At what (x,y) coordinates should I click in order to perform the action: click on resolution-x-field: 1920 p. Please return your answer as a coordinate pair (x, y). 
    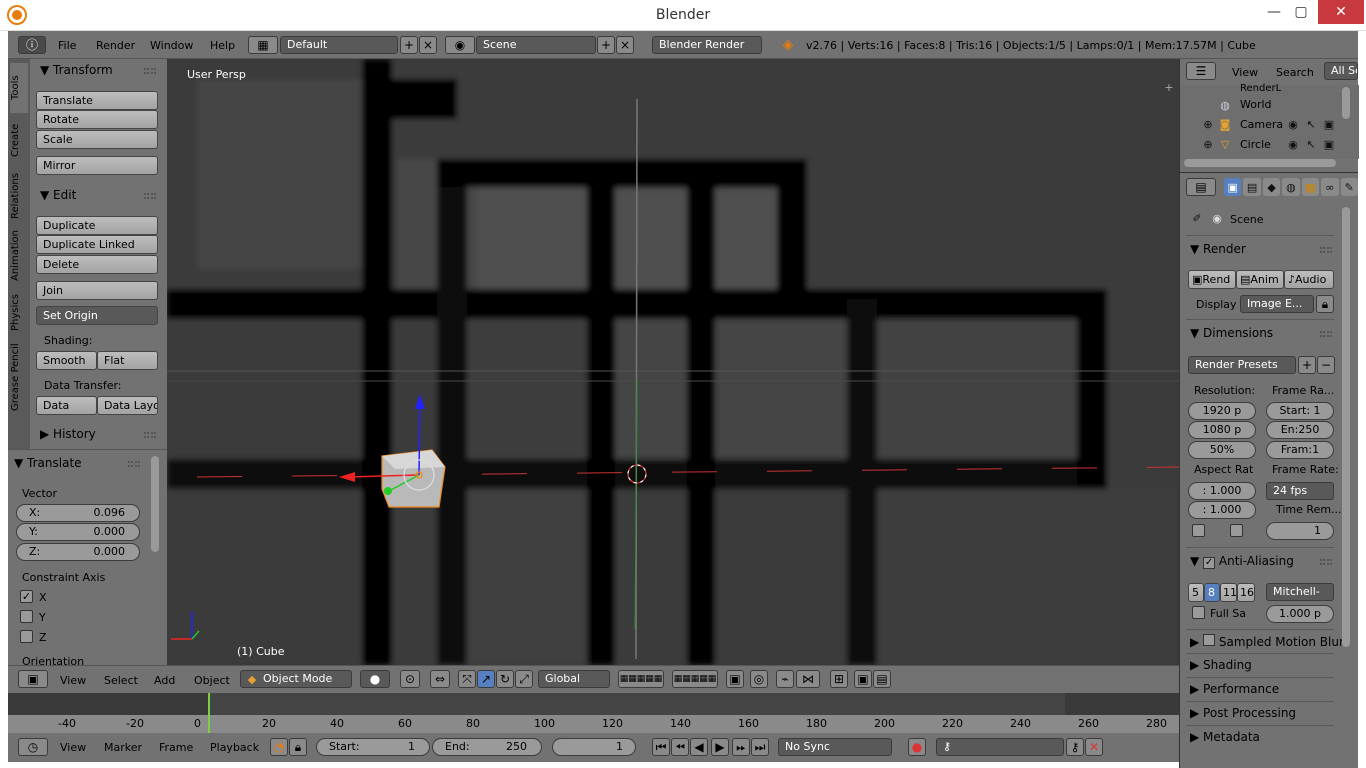
    Looking at the image, I should click on (1222, 411).